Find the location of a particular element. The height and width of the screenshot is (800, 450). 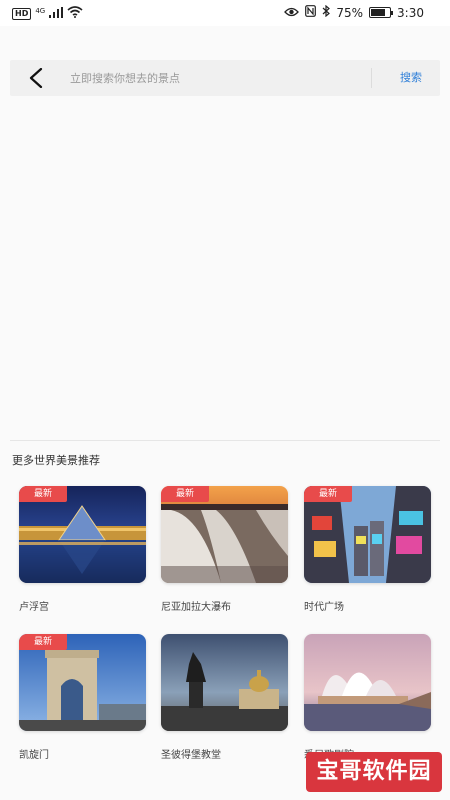

search-bar: 搜索 is located at coordinates (225, 78).